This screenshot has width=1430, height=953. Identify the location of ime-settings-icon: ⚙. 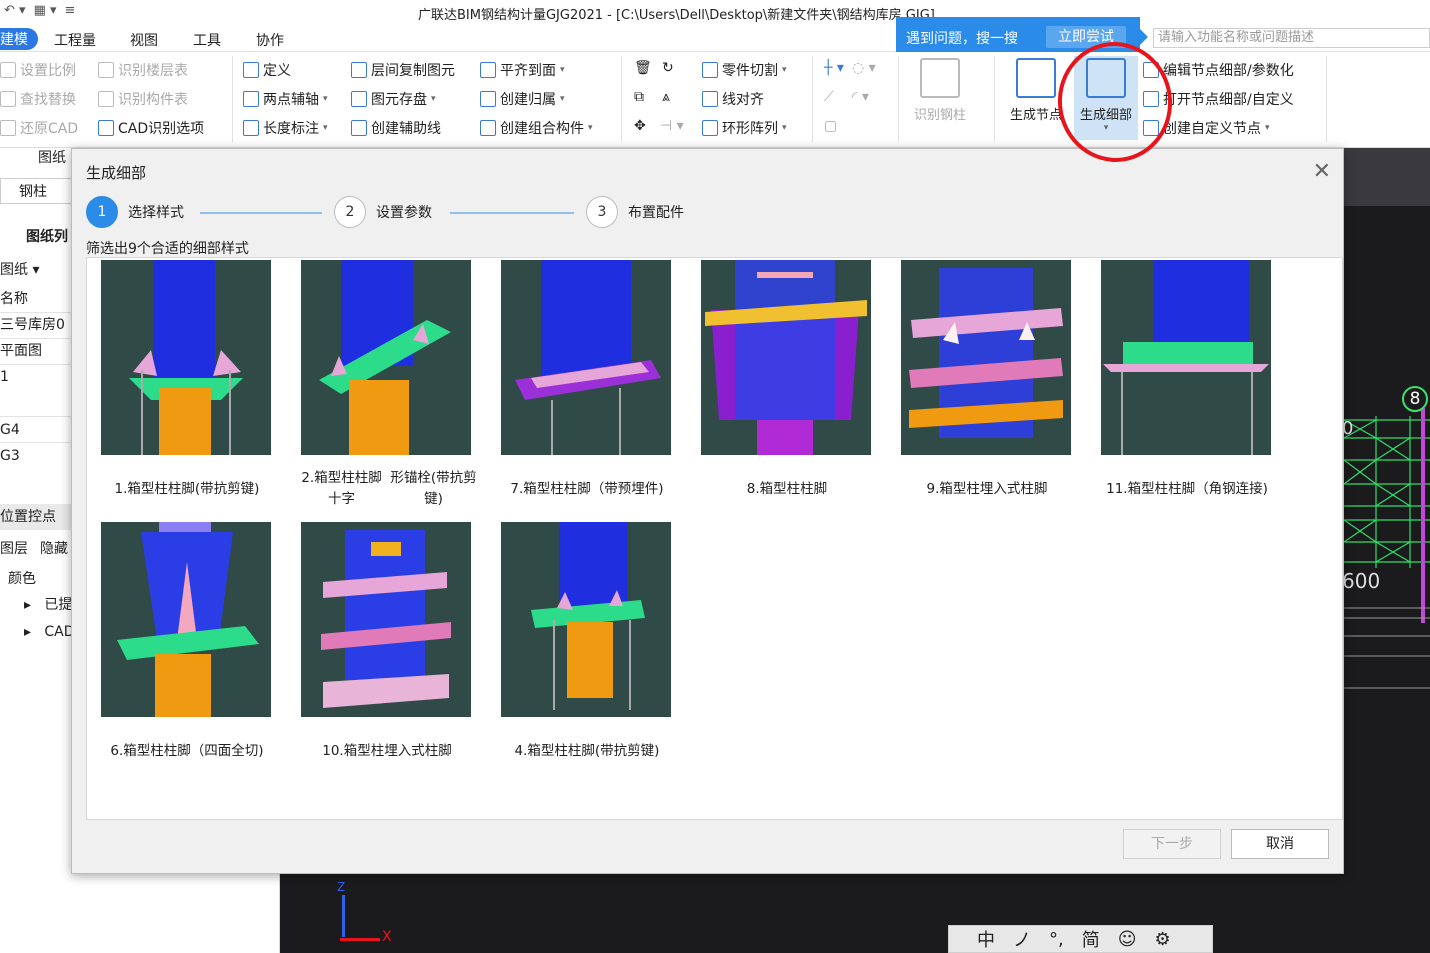
(1163, 939).